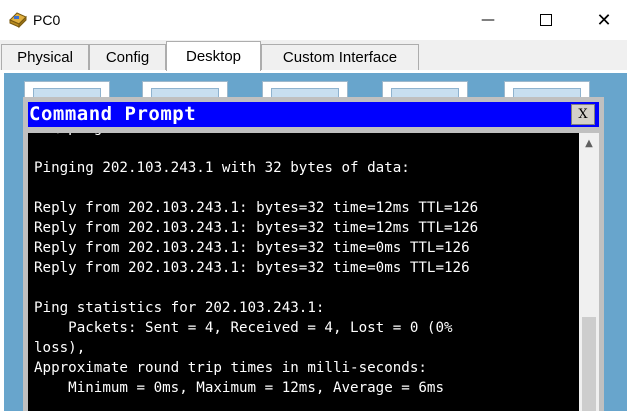 Image resolution: width=627 pixels, height=411 pixels. What do you see at coordinates (313, 114) in the screenshot?
I see `command-prompt-title-bar: Command Prompt X` at bounding box center [313, 114].